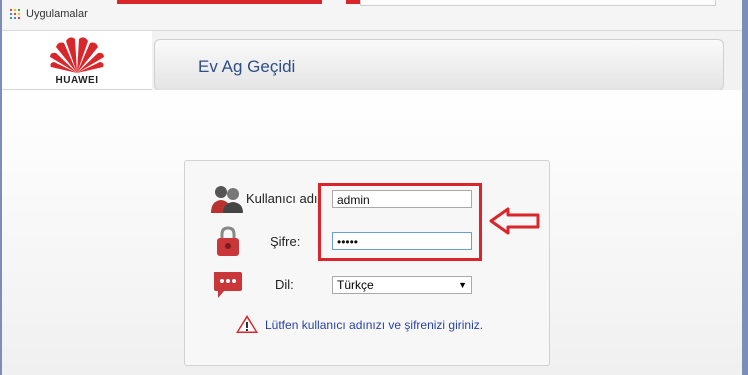 The width and height of the screenshot is (748, 375). I want to click on apps-bookmark: Uygulamalar, so click(57, 14).